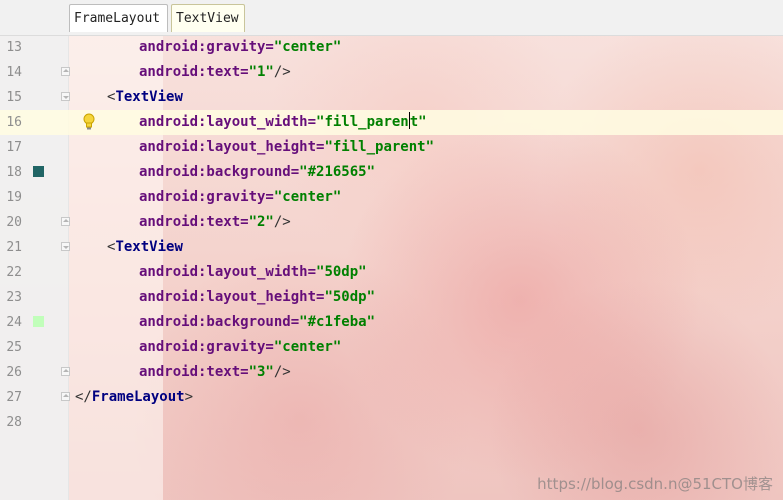 The height and width of the screenshot is (500, 783). What do you see at coordinates (14, 272) in the screenshot?
I see `line-number: 22` at bounding box center [14, 272].